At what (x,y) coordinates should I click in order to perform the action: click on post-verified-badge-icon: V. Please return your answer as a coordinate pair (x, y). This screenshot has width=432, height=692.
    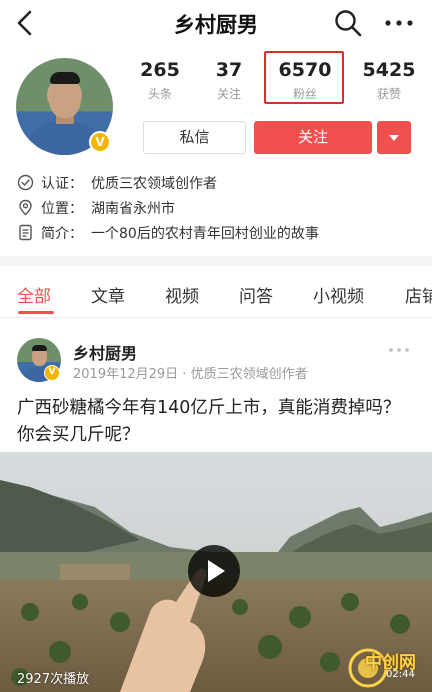
    Looking at the image, I should click on (52, 373).